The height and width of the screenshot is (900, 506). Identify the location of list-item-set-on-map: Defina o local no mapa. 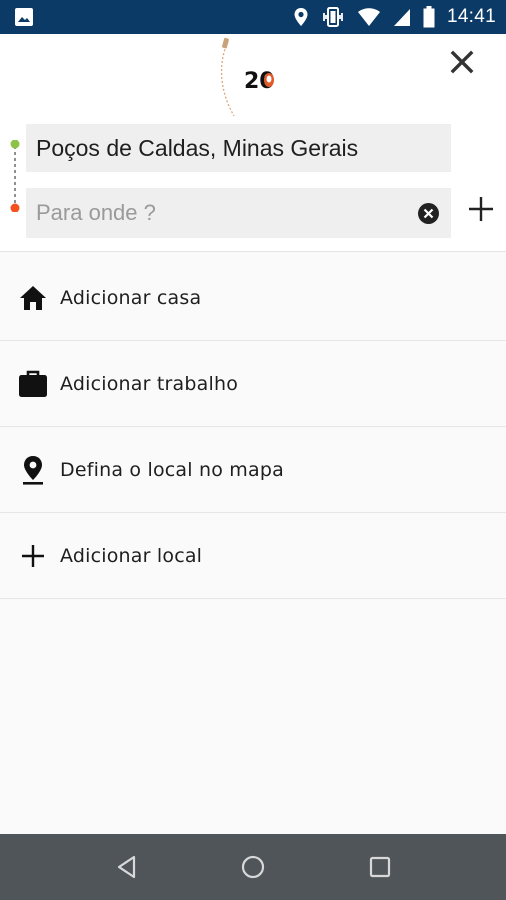
(253, 470).